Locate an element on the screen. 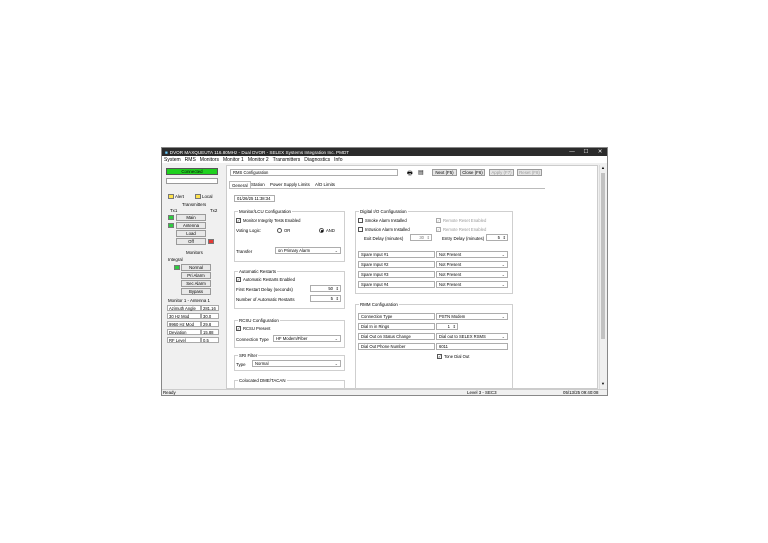  print-icon: 🖶 is located at coordinates (410, 174).